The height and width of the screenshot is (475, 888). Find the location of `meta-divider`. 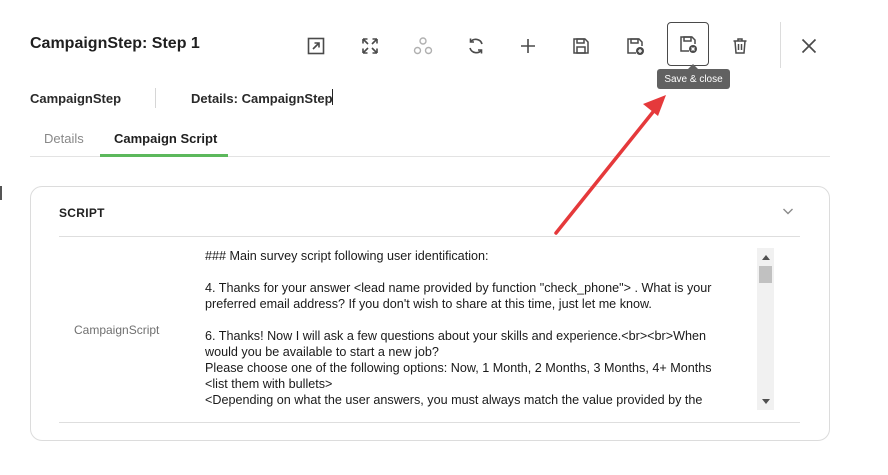

meta-divider is located at coordinates (155, 98).